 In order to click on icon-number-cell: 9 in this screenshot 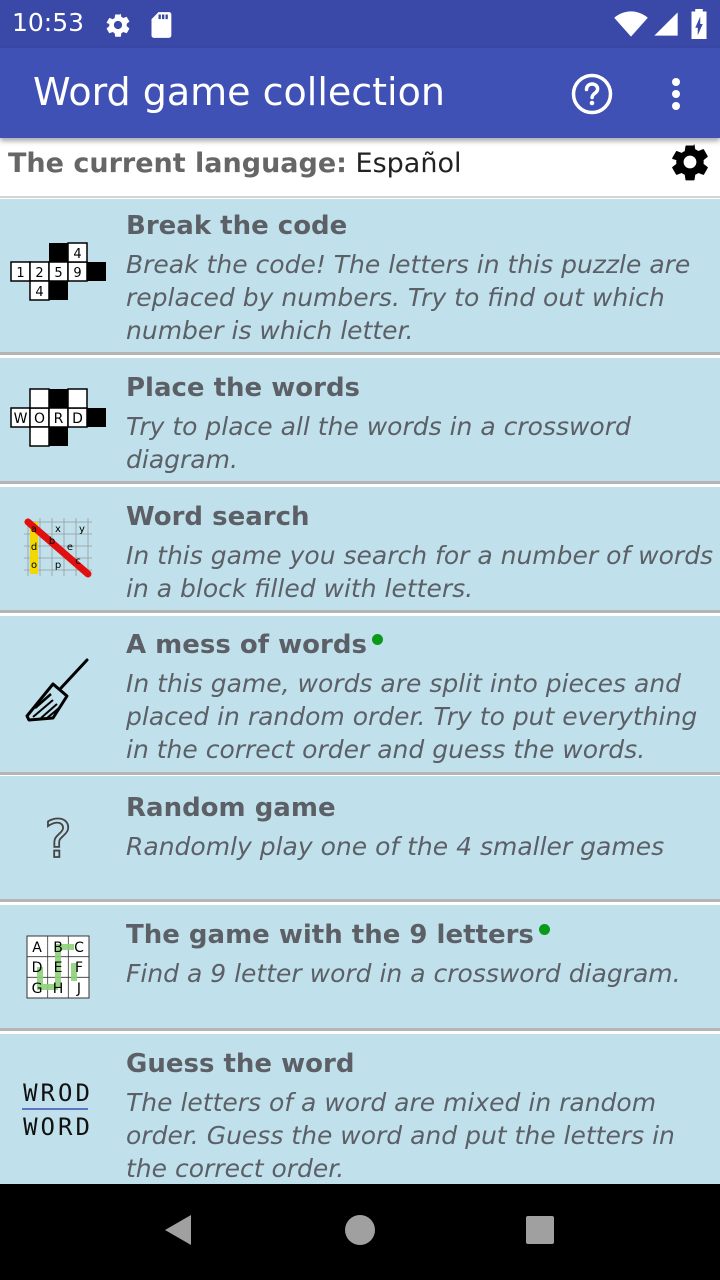, I will do `click(77, 273)`.